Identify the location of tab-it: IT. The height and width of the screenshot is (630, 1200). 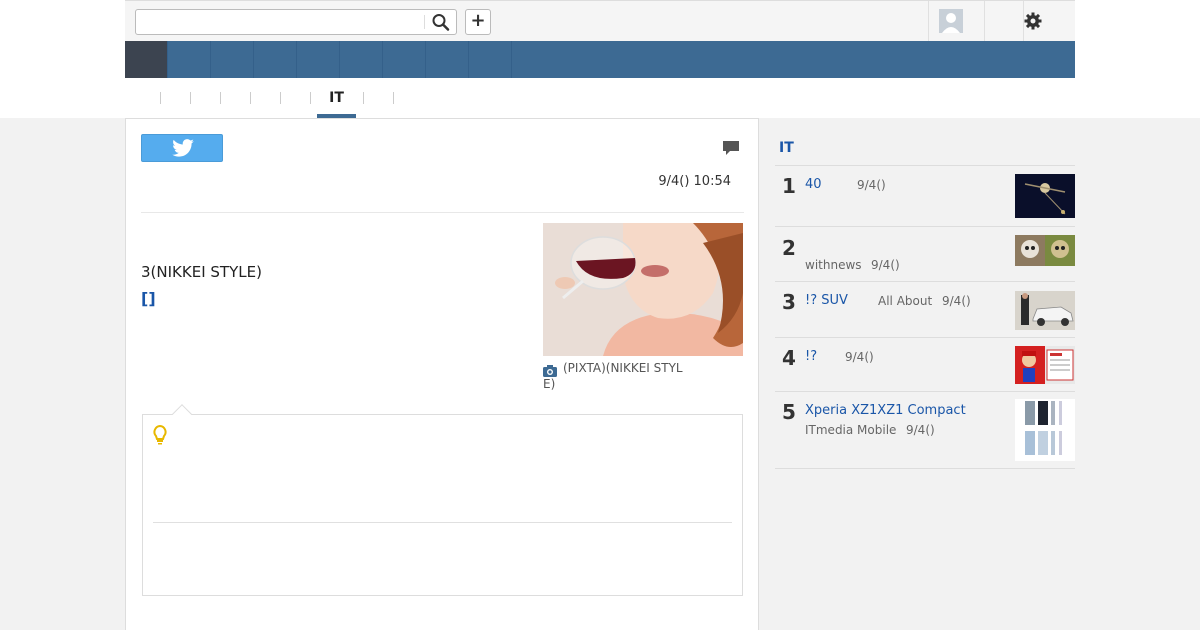
(336, 104).